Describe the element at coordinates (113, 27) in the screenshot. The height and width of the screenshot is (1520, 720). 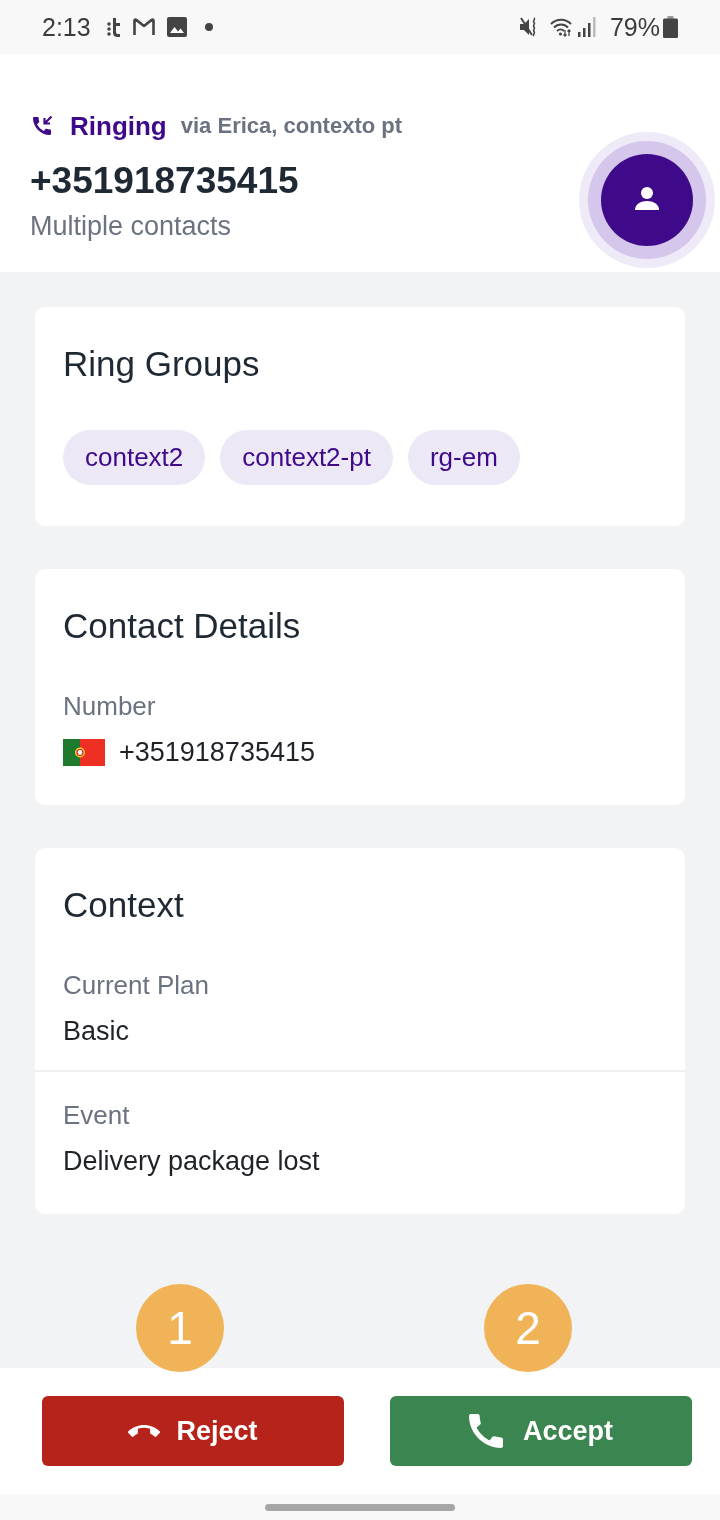
I see `letter-t-icon` at that location.